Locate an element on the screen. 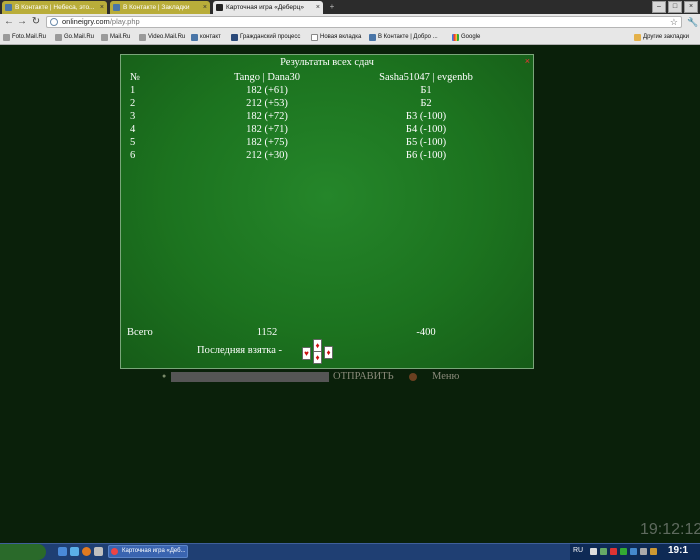 The height and width of the screenshot is (560, 700). team-b-score: Б6 (-100) is located at coordinates (426, 155).